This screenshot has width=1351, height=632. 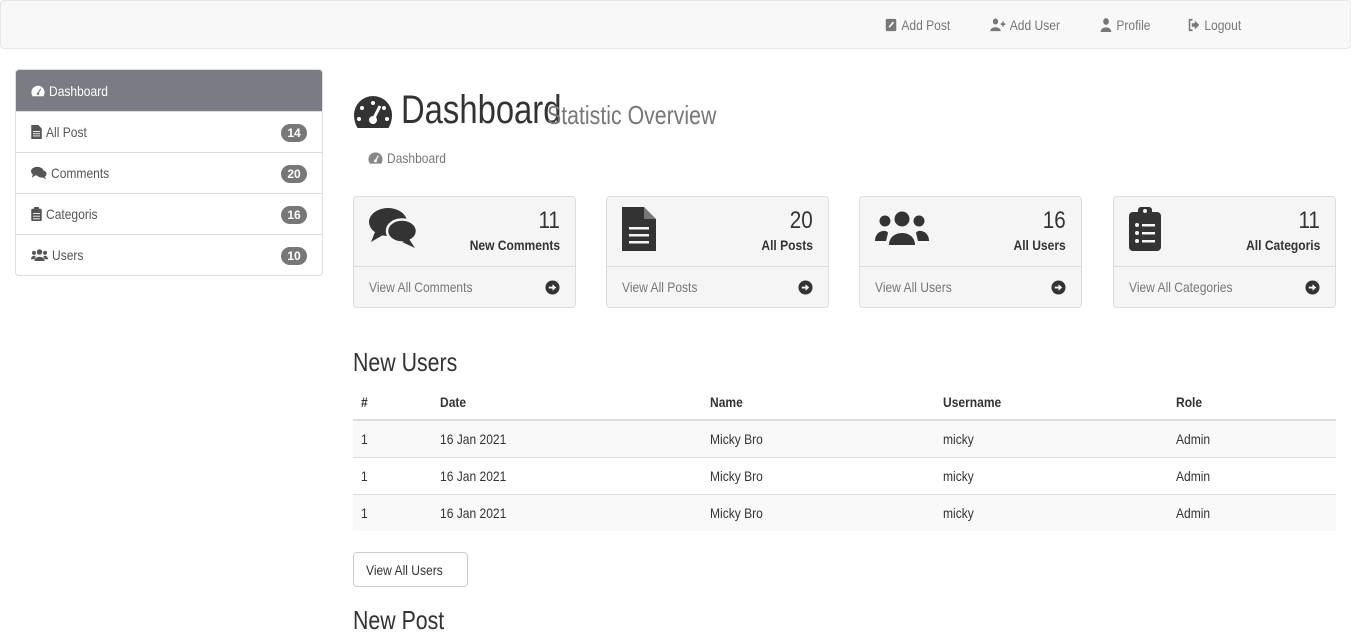 What do you see at coordinates (514, 245) in the screenshot?
I see `stat-label: New Comments` at bounding box center [514, 245].